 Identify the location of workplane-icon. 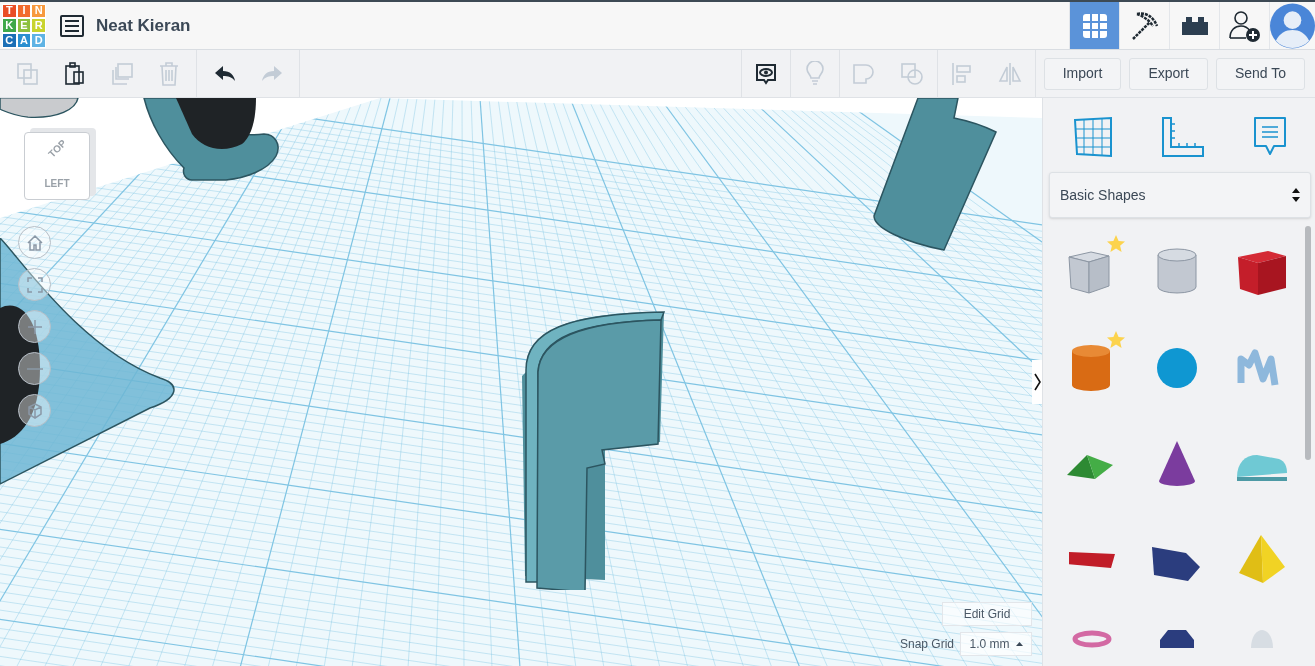
(1093, 137).